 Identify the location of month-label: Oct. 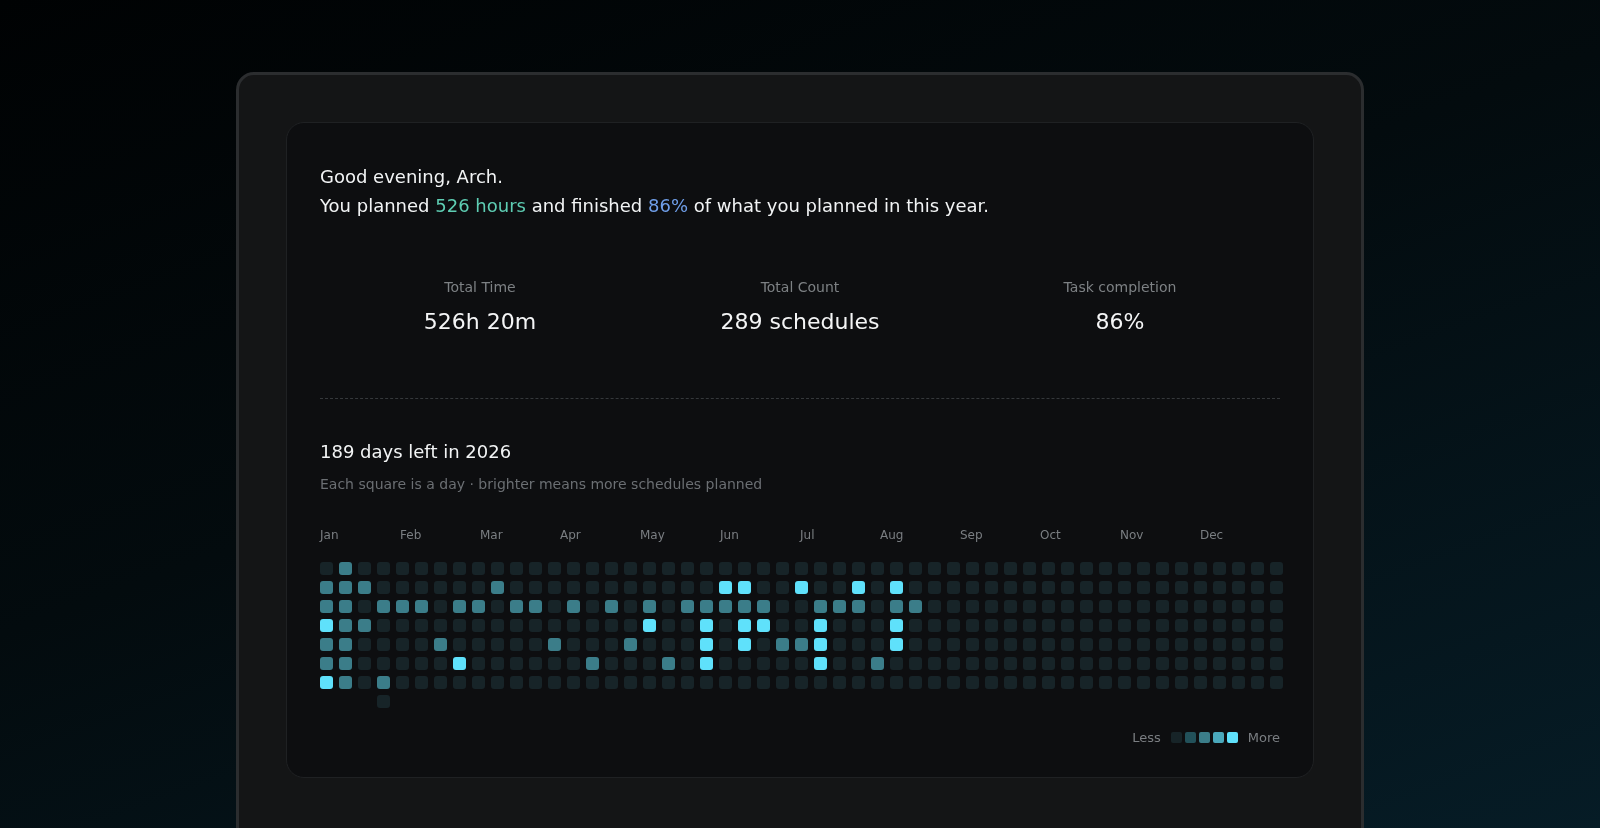
(1051, 535).